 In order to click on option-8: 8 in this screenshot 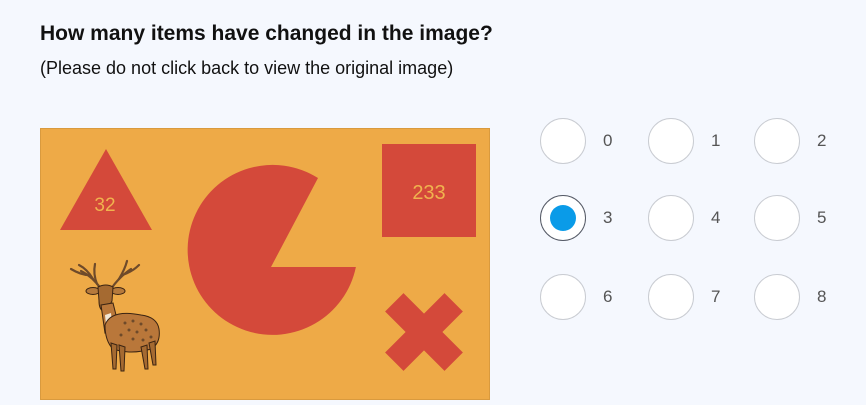, I will do `click(809, 299)`.